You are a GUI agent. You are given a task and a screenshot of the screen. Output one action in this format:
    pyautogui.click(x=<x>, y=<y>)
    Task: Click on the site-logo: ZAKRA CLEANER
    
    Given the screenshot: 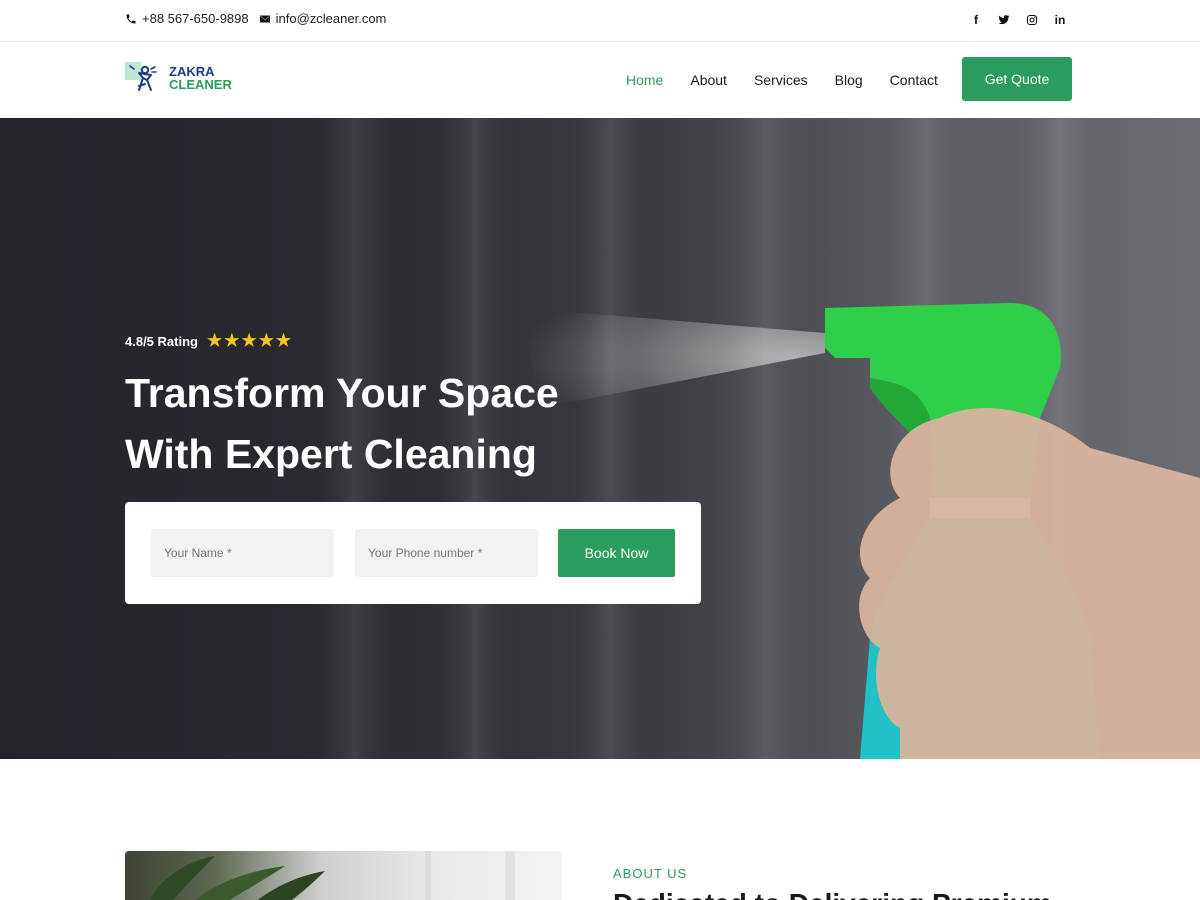 What is the action you would take?
    pyautogui.click(x=178, y=78)
    